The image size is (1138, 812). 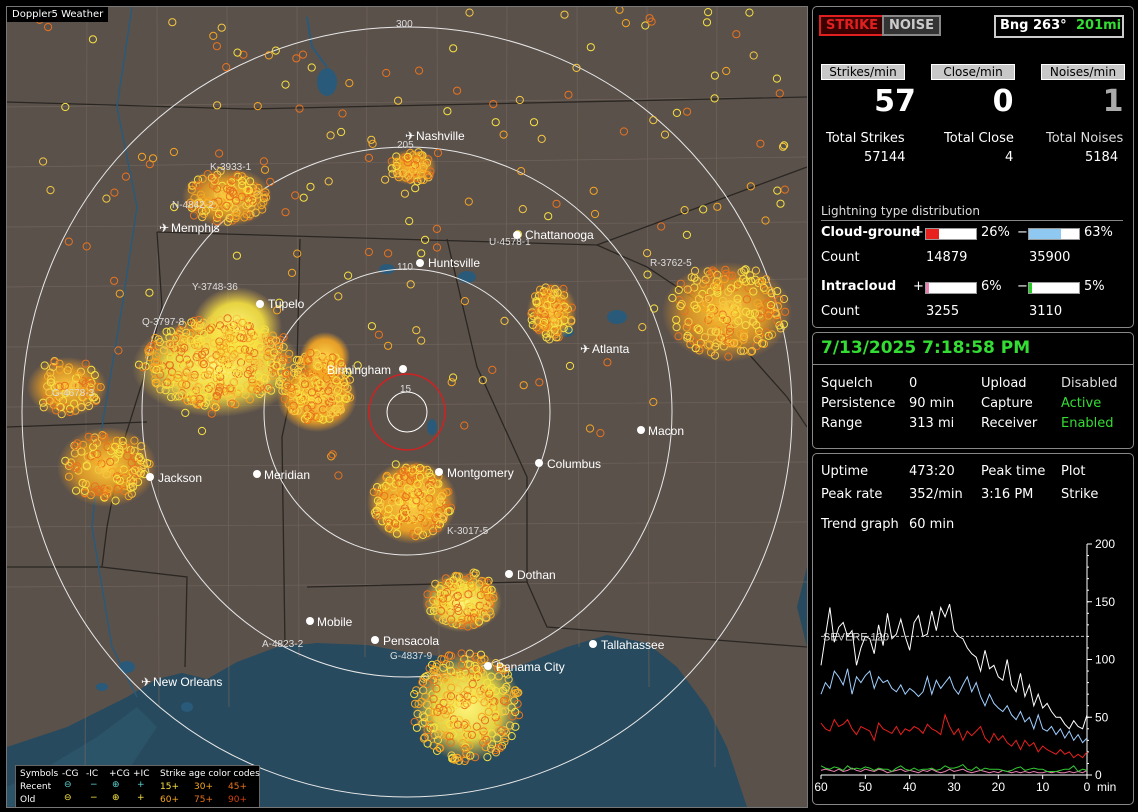 I want to click on trend-graph: 20015010050060 50 40 30 20 10 0 minSEVERE 120, so click(x=965, y=665).